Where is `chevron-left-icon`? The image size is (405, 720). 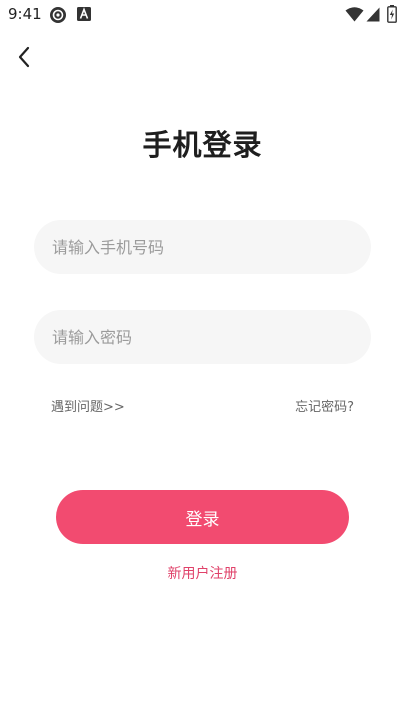
chevron-left-icon is located at coordinates (24, 59).